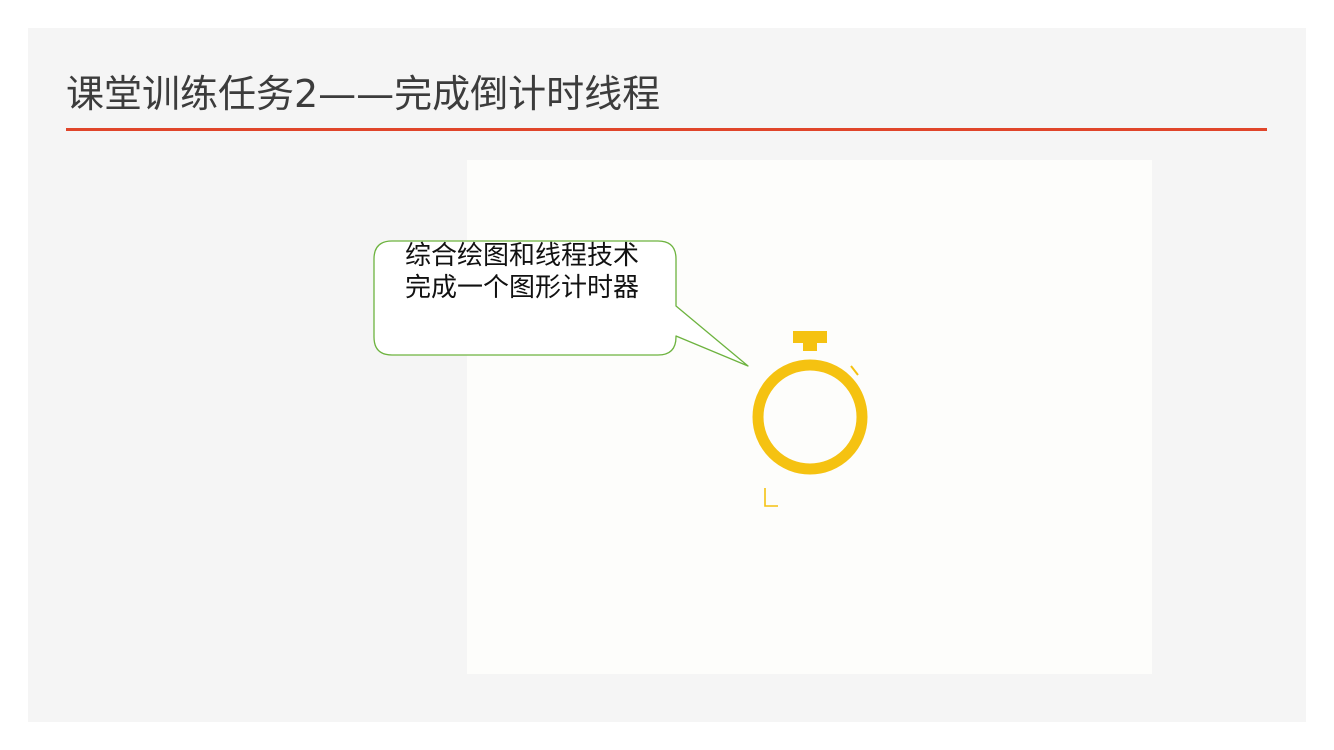 This screenshot has width=1334, height=750. Describe the element at coordinates (810, 346) in the screenshot. I see `stopwatch-stem-icon` at that location.